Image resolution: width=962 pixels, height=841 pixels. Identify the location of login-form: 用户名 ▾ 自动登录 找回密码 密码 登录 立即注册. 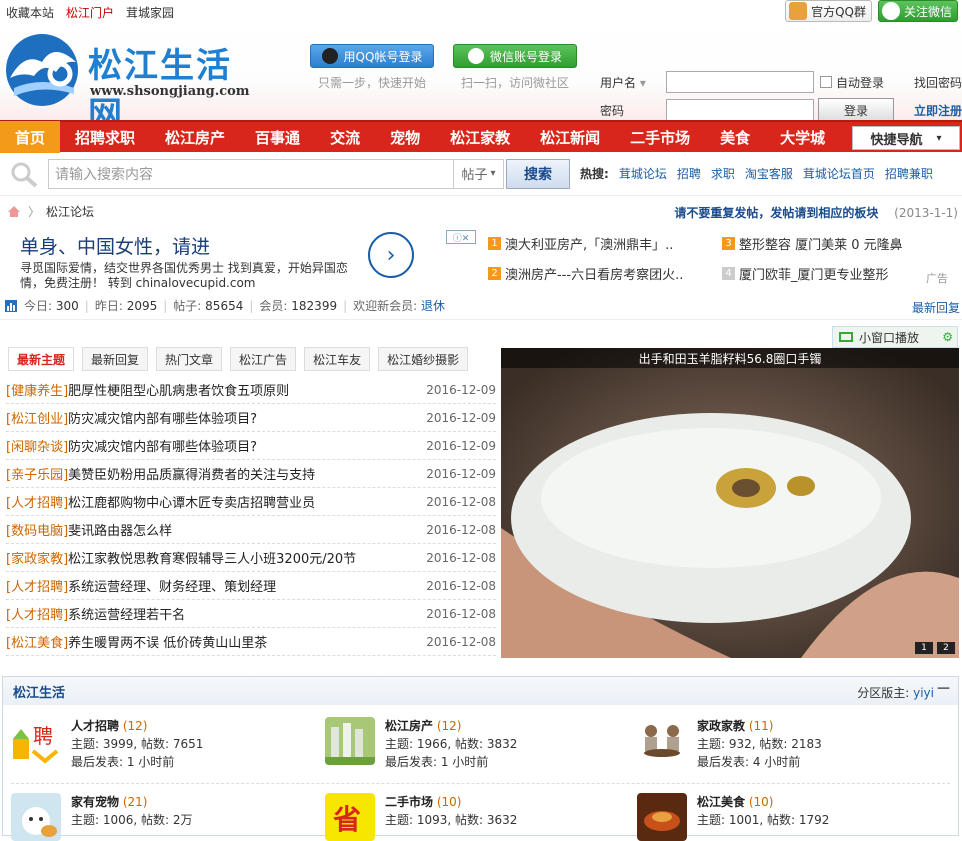
(781, 96).